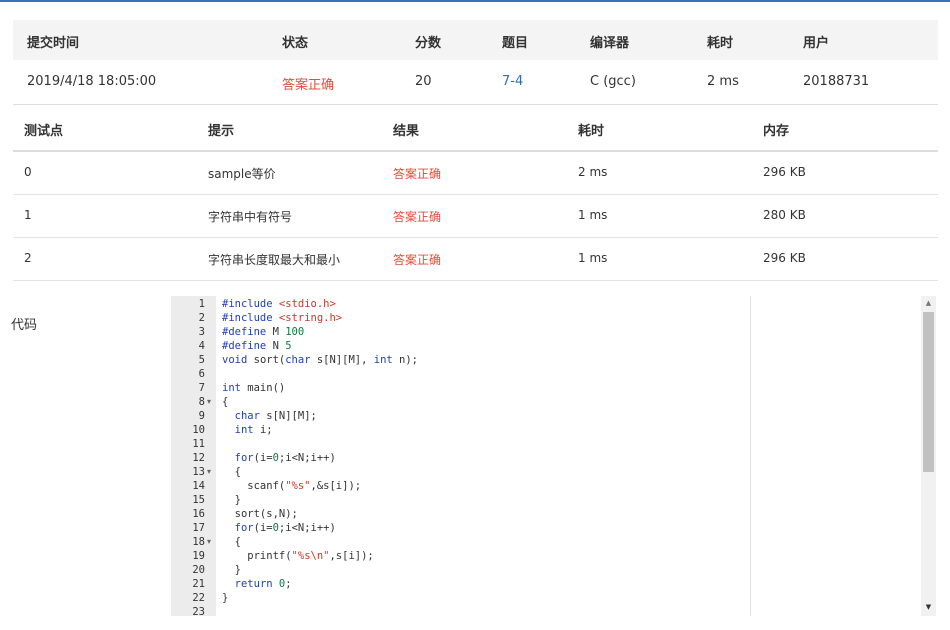 This screenshot has width=950, height=630. What do you see at coordinates (198, 528) in the screenshot?
I see `line-number: 17` at bounding box center [198, 528].